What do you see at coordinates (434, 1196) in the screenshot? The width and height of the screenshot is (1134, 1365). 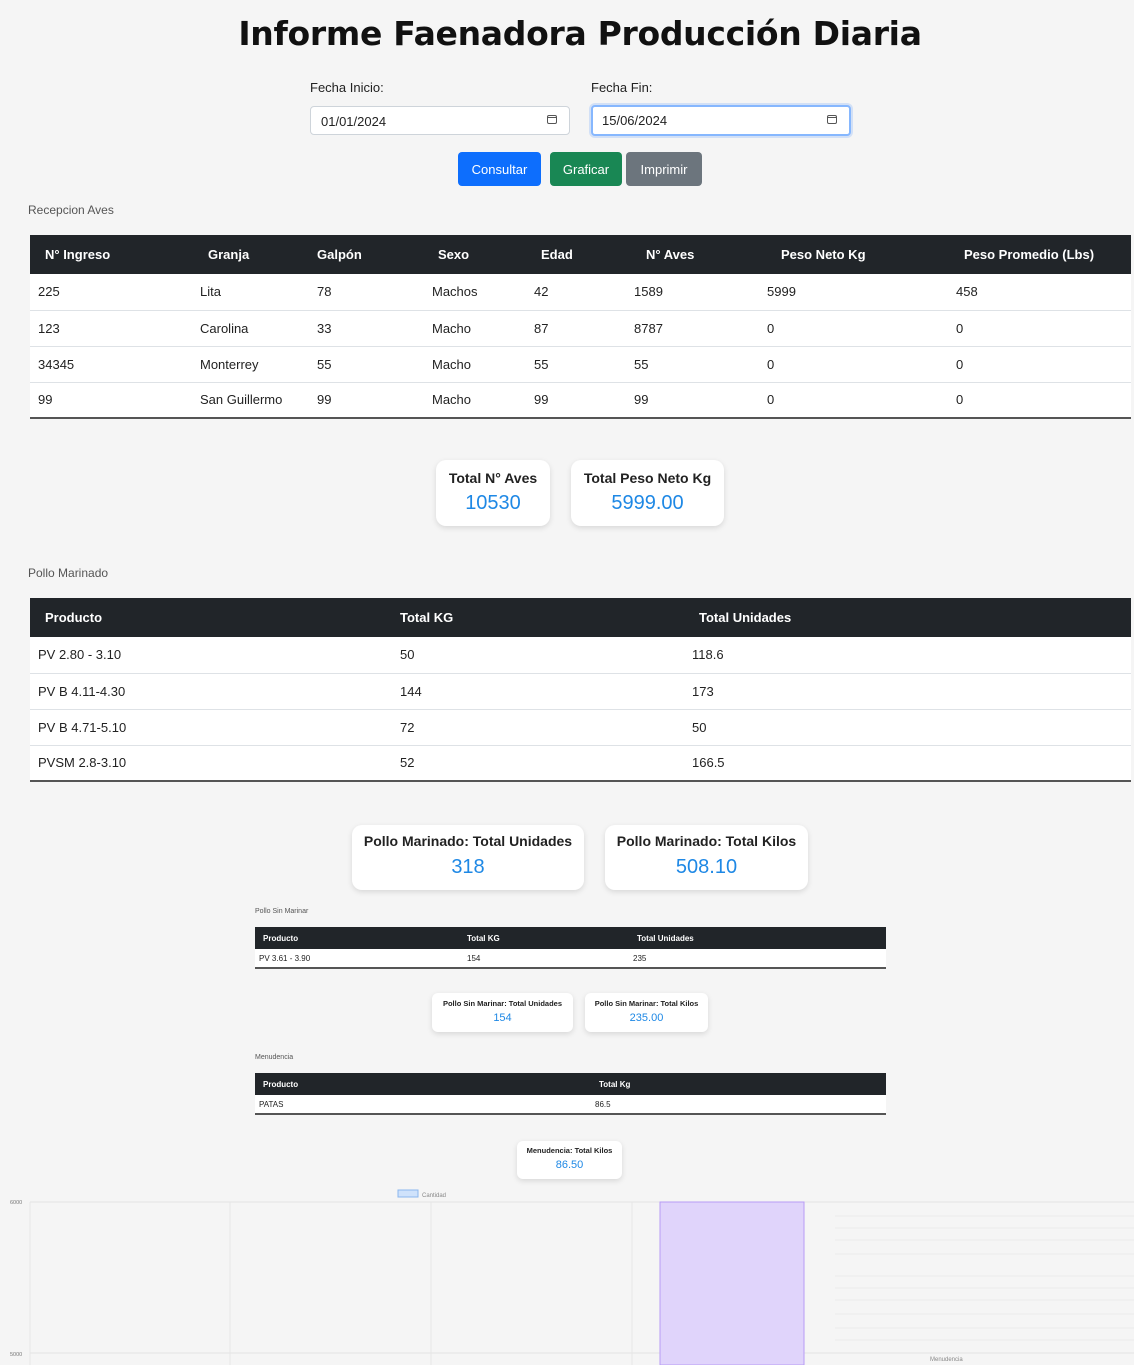 I see `legend-label: Cantidad` at bounding box center [434, 1196].